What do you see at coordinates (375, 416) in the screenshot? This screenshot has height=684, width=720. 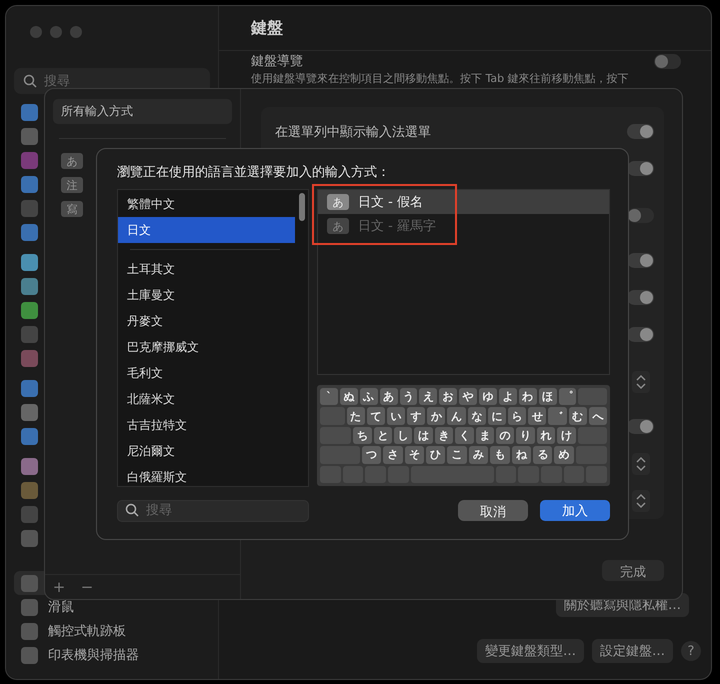 I see `keyboard-key: て` at bounding box center [375, 416].